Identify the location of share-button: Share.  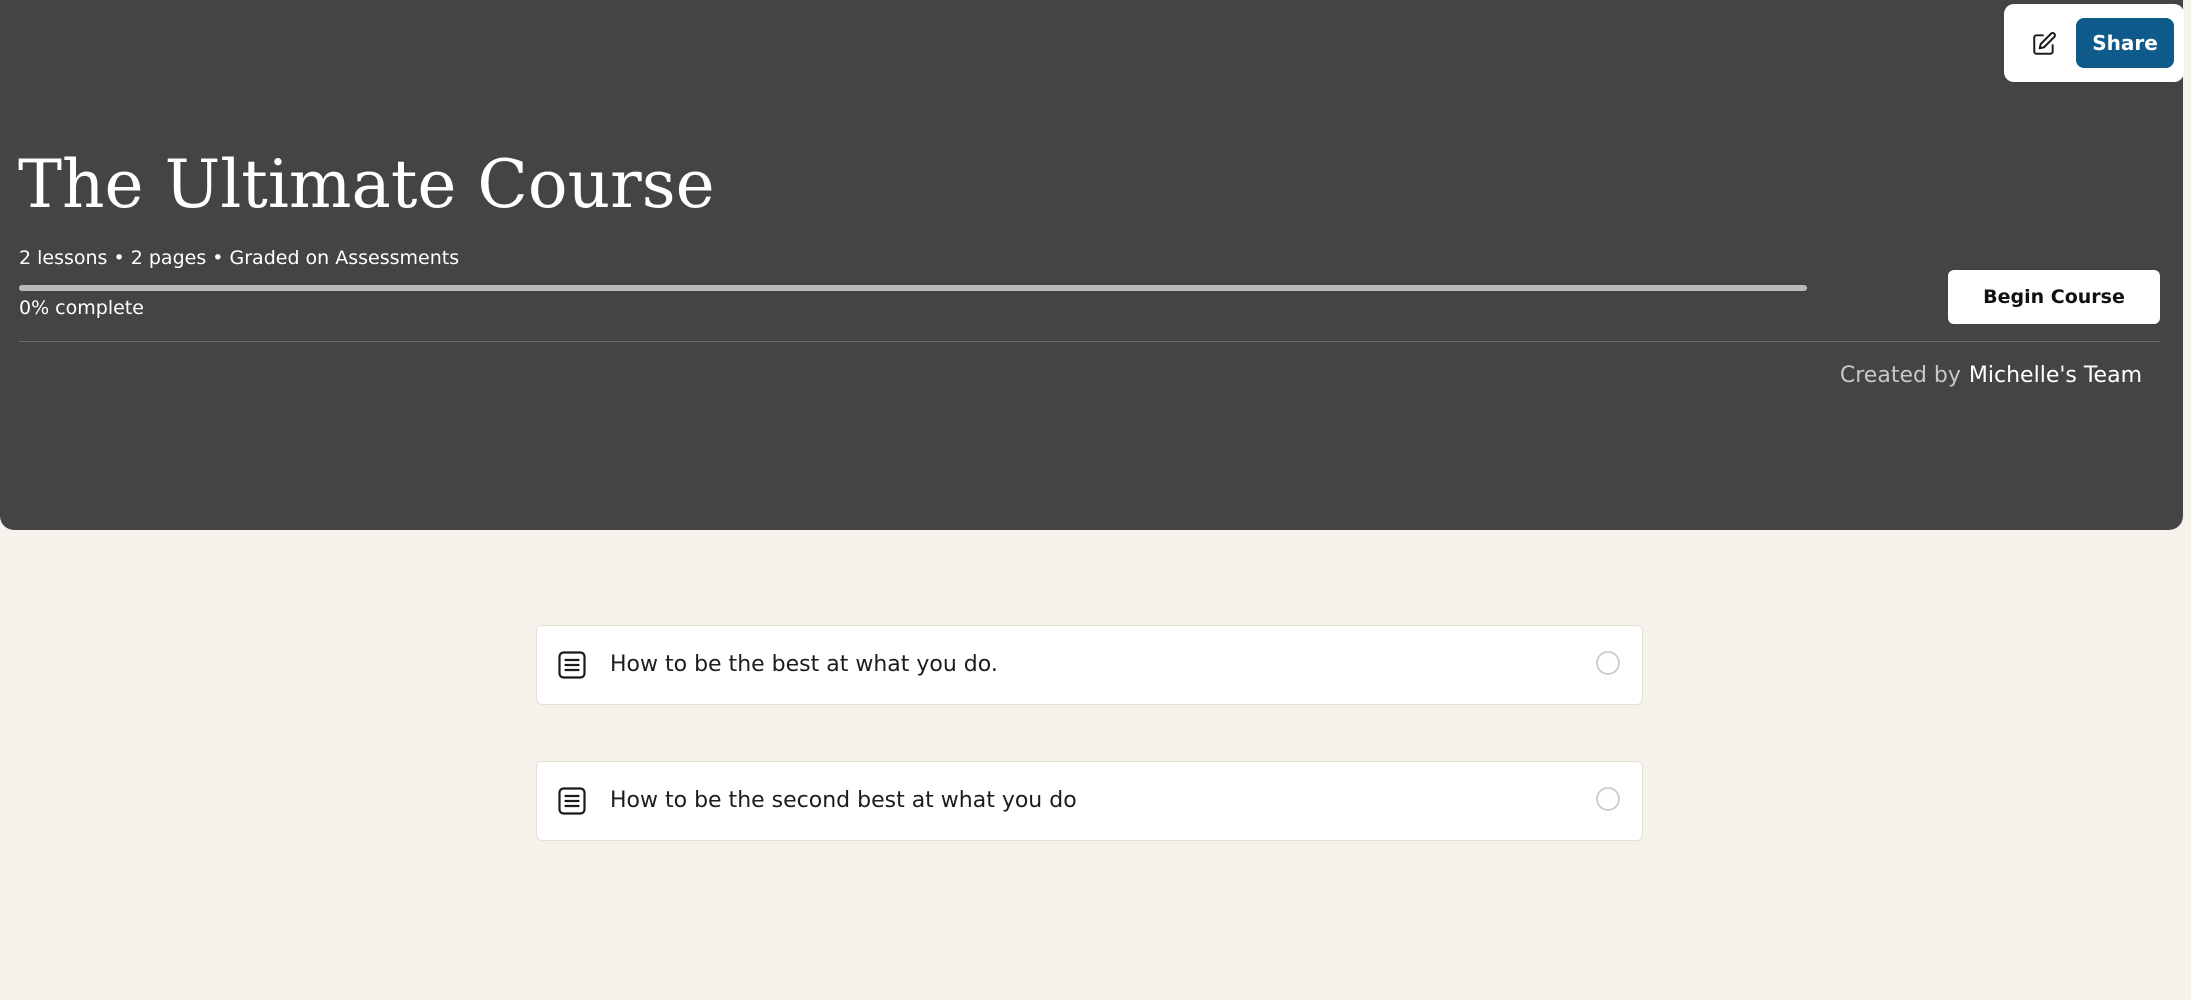
(2125, 43).